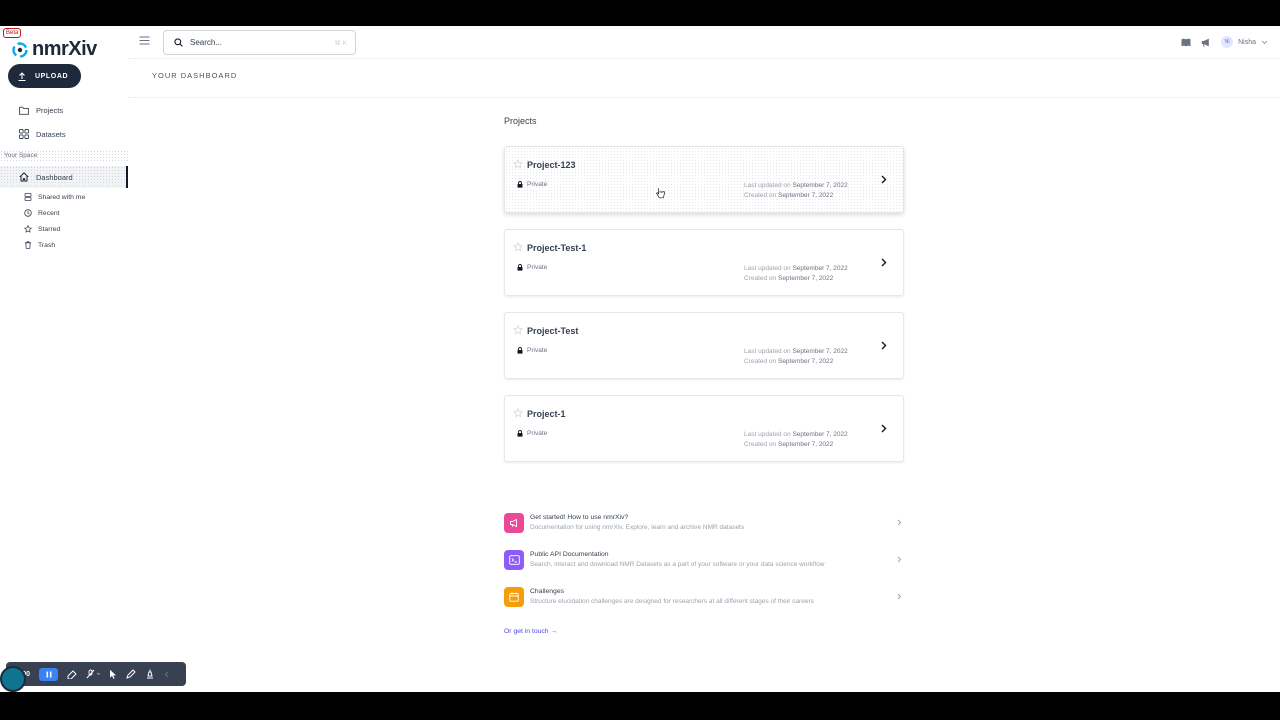  I want to click on pause-icon, so click(49, 674).